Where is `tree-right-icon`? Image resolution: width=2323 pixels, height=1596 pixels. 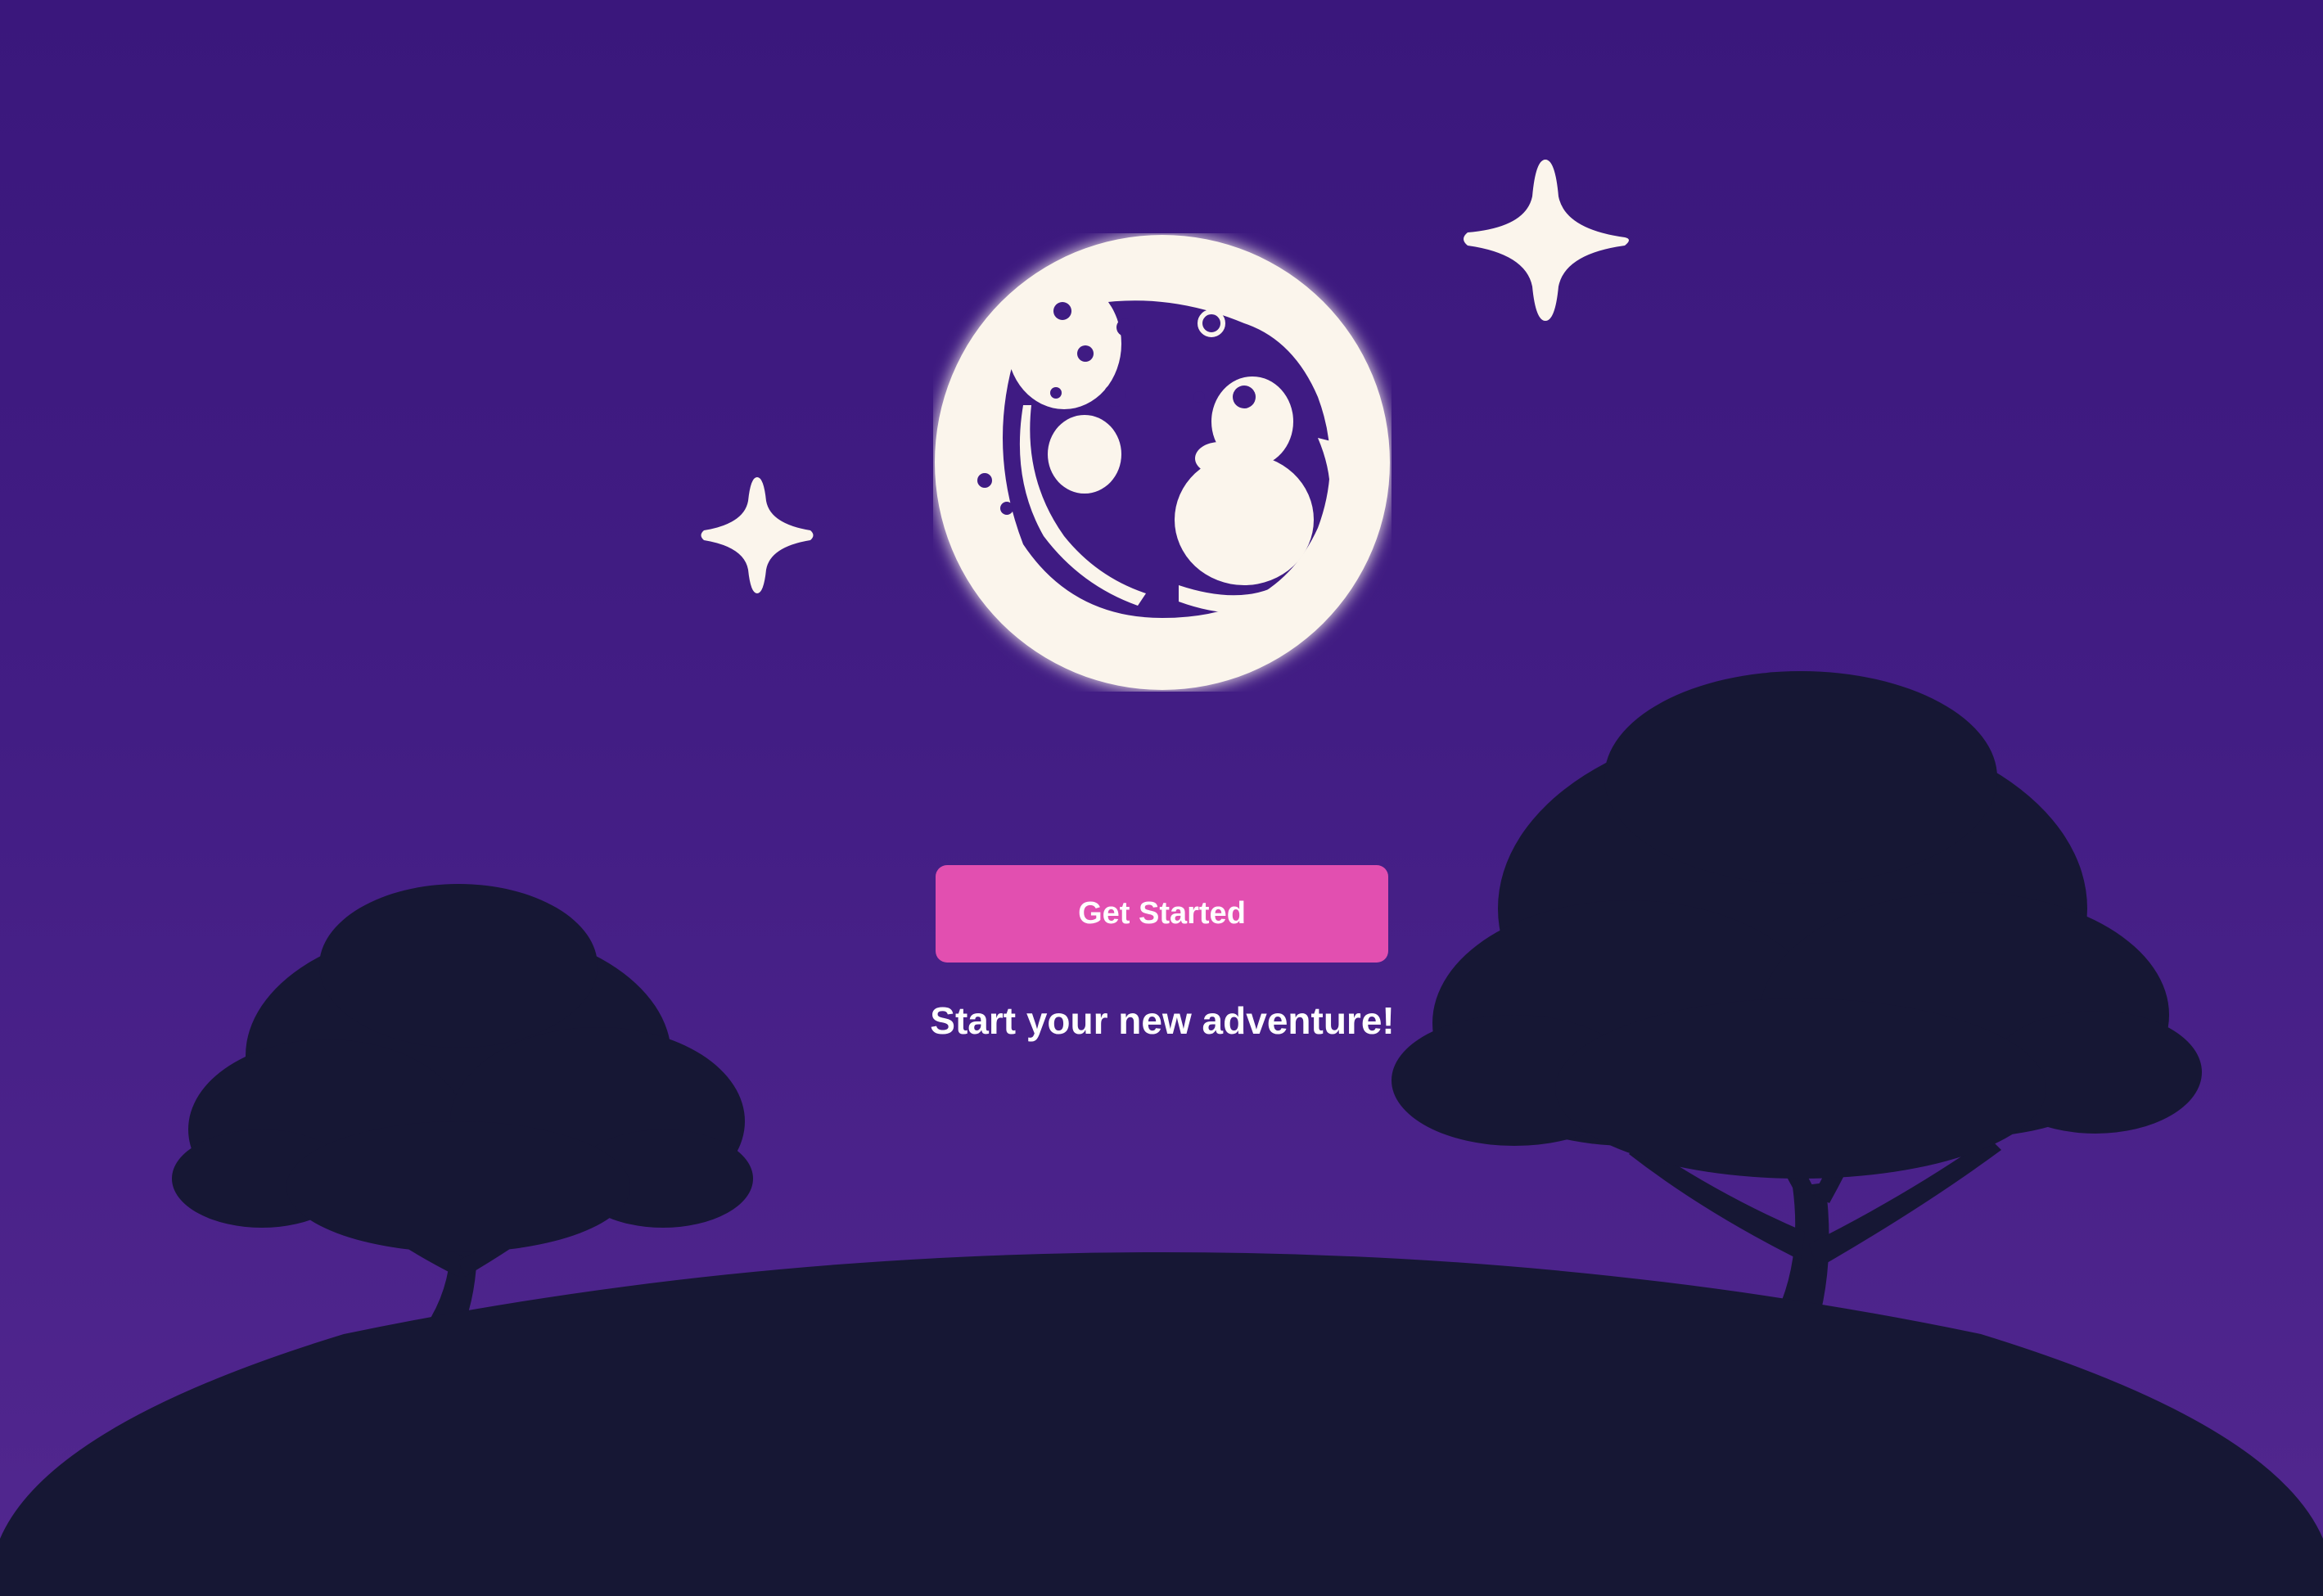 tree-right-icon is located at coordinates (1797, 1010).